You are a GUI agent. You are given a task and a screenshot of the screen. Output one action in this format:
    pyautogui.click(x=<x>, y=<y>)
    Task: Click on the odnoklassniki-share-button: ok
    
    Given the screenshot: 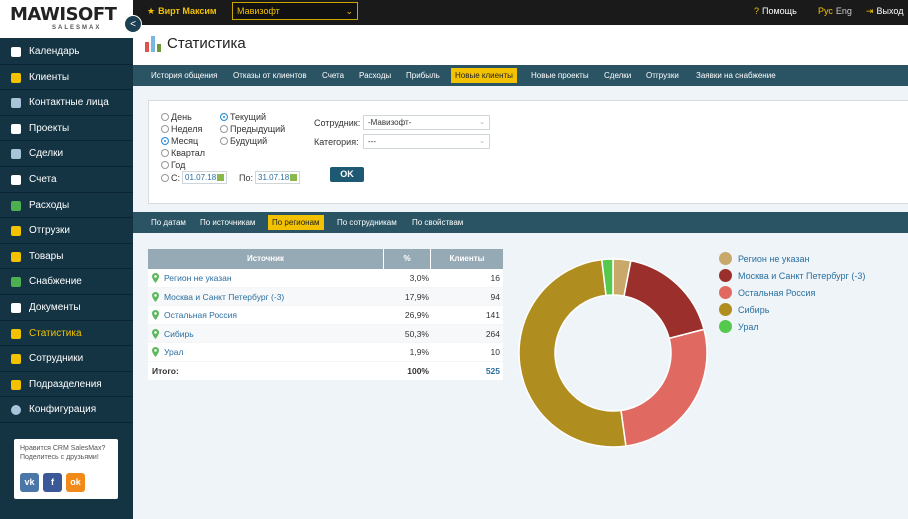 What is the action you would take?
    pyautogui.click(x=75, y=482)
    